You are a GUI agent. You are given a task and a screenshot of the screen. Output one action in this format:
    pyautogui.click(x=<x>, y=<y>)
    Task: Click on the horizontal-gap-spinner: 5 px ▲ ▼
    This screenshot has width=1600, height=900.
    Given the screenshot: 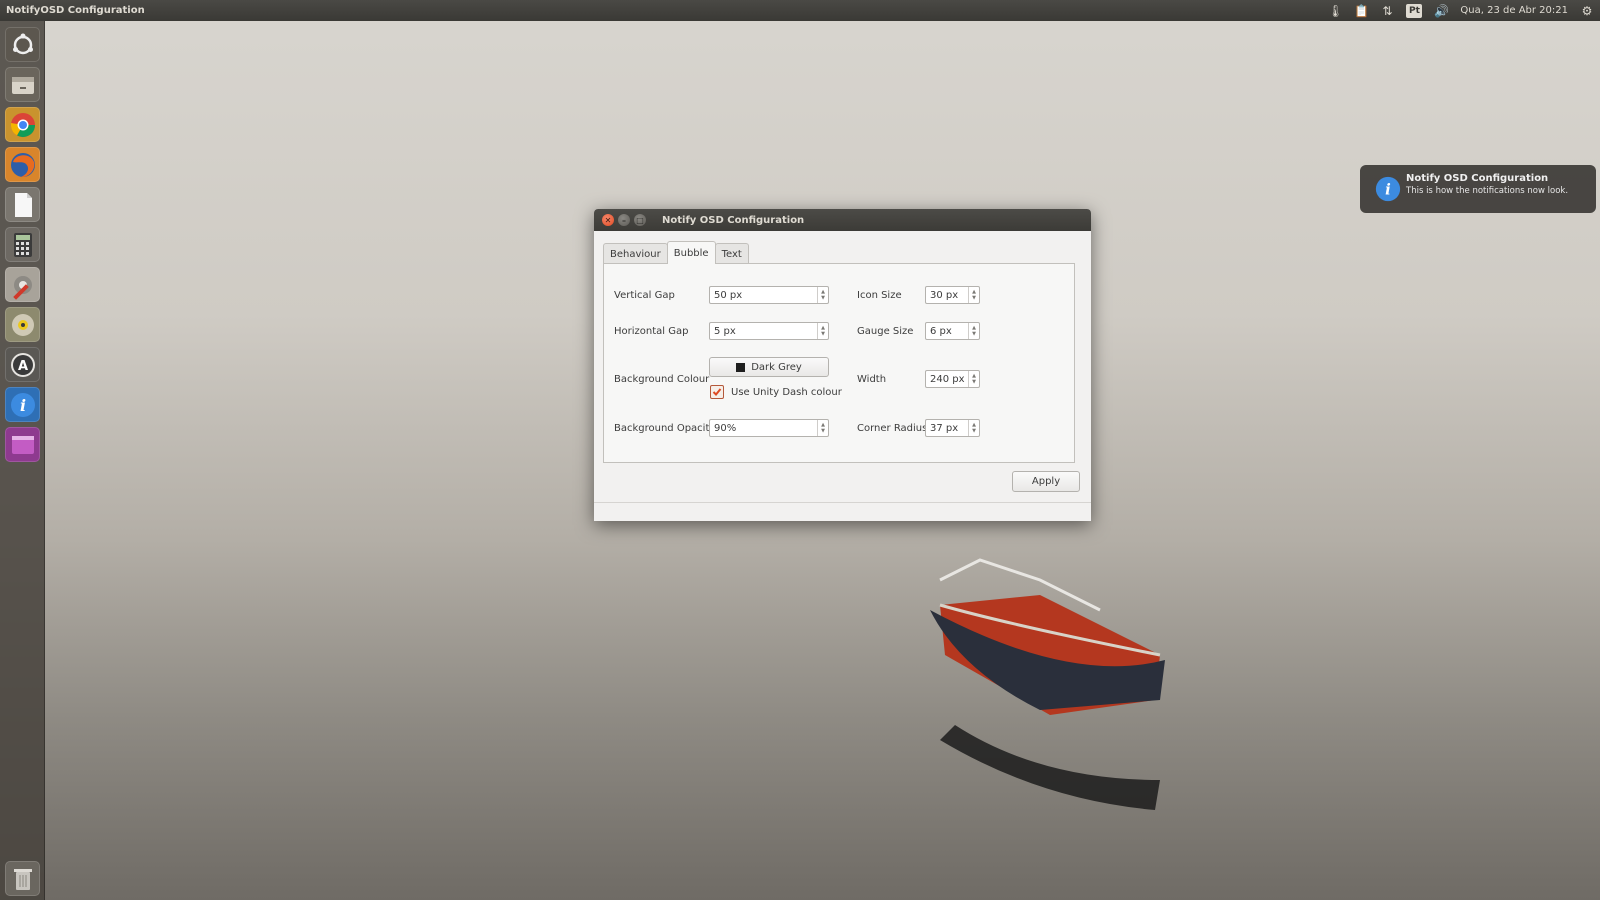 What is the action you would take?
    pyautogui.click(x=769, y=331)
    